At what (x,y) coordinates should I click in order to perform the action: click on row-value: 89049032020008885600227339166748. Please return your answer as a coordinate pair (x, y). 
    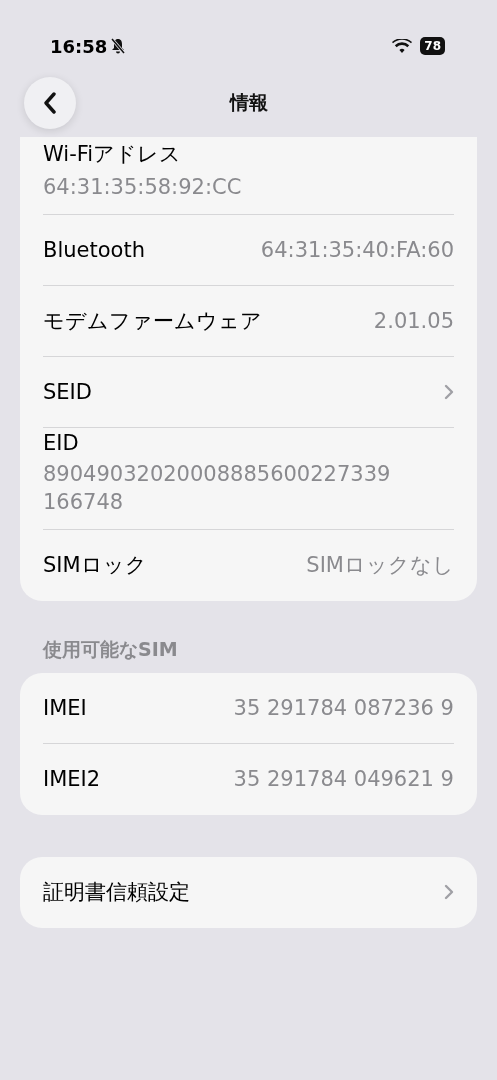
    Looking at the image, I should click on (217, 488).